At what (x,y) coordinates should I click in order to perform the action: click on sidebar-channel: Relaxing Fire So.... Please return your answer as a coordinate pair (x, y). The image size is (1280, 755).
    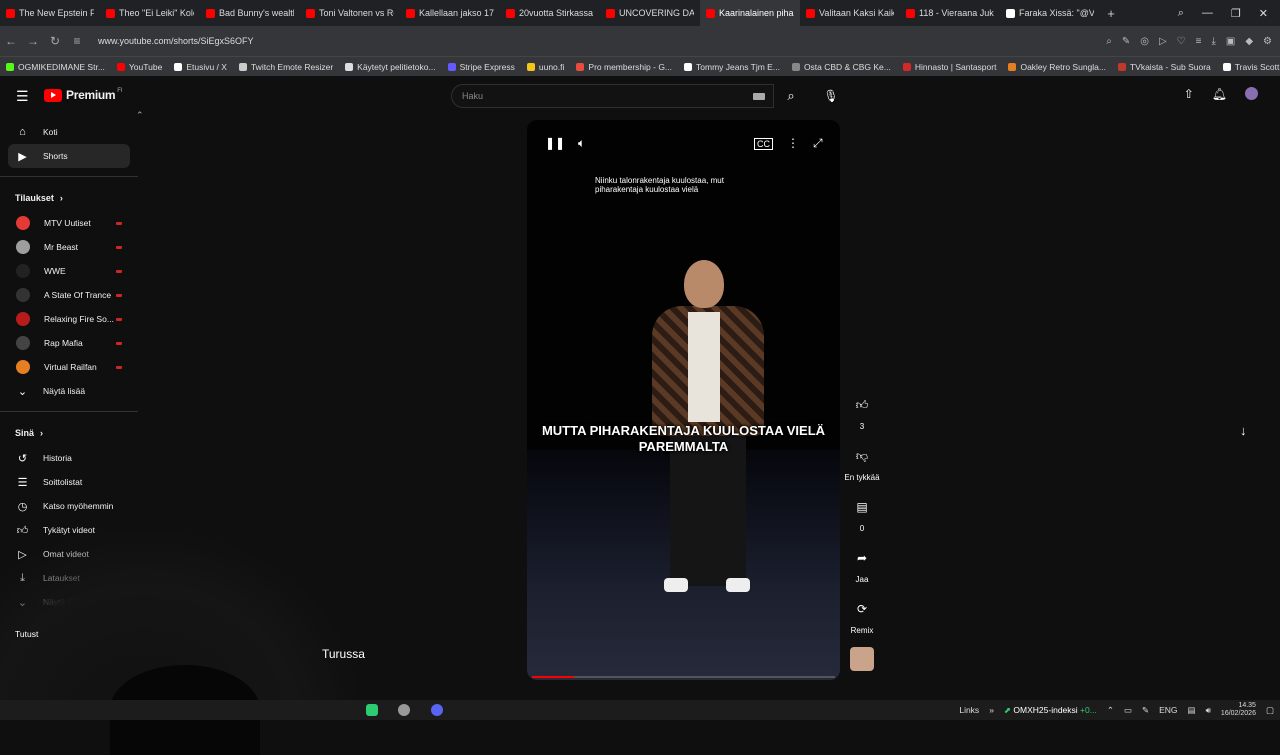
    Looking at the image, I should click on (69, 319).